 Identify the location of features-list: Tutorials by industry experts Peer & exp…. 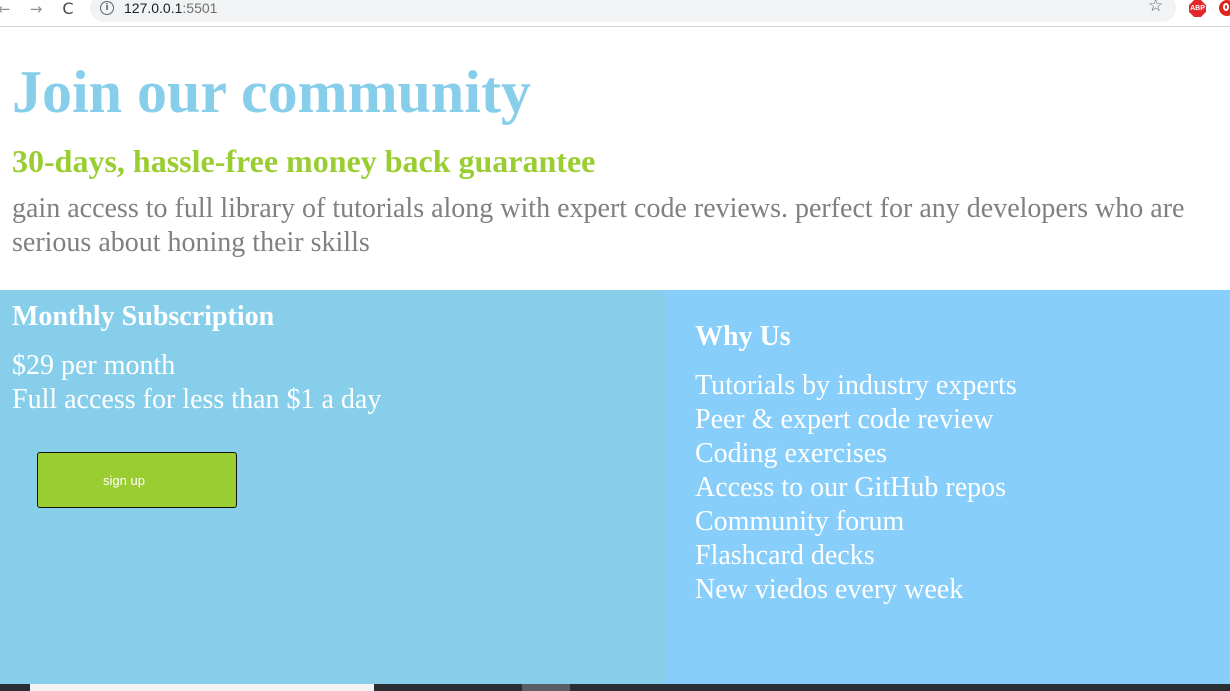
(856, 488).